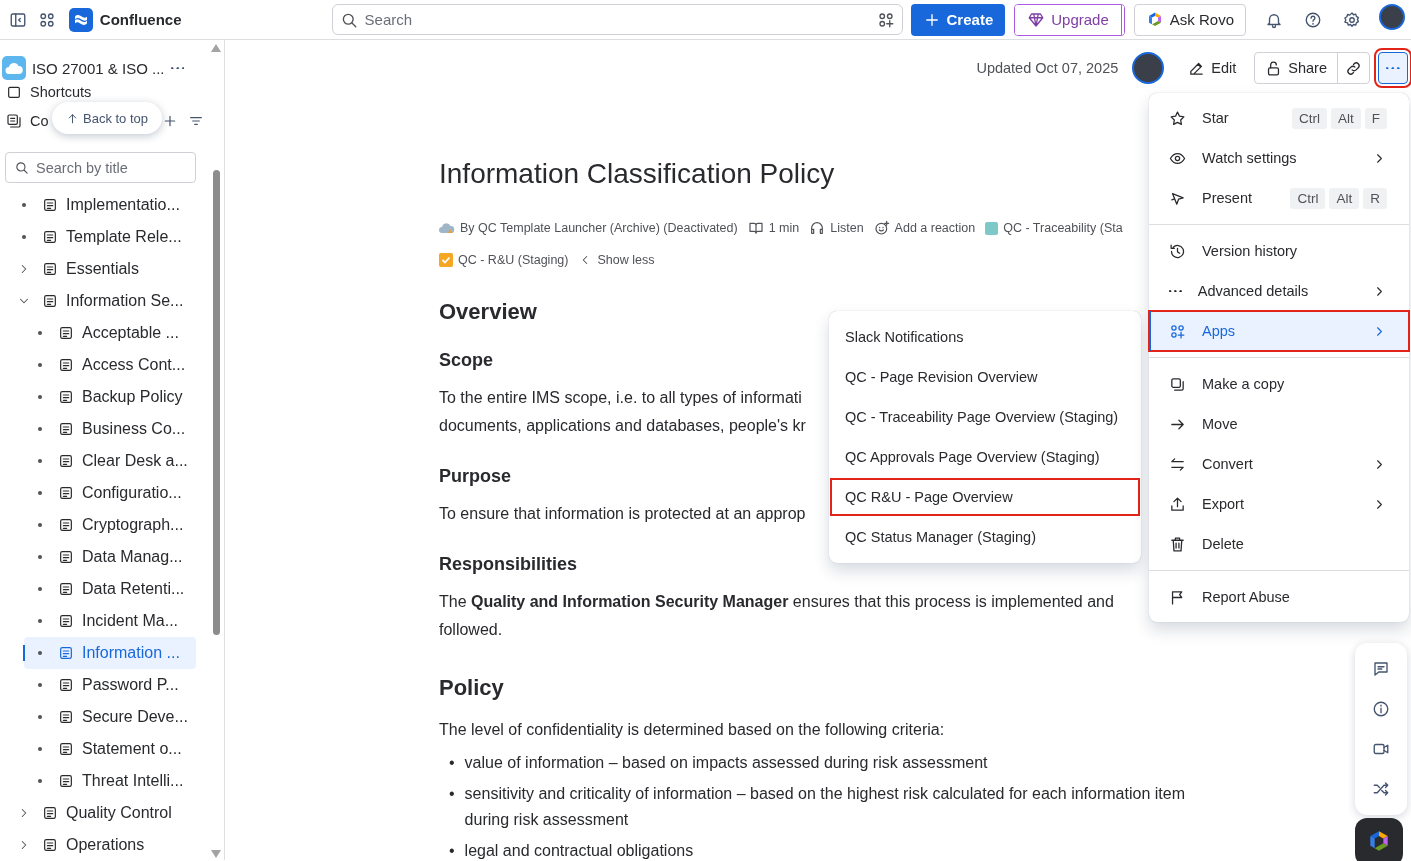 The width and height of the screenshot is (1411, 861). Describe the element at coordinates (985, 377) in the screenshot. I see `menu-item: QC - Page Revision Overview` at that location.